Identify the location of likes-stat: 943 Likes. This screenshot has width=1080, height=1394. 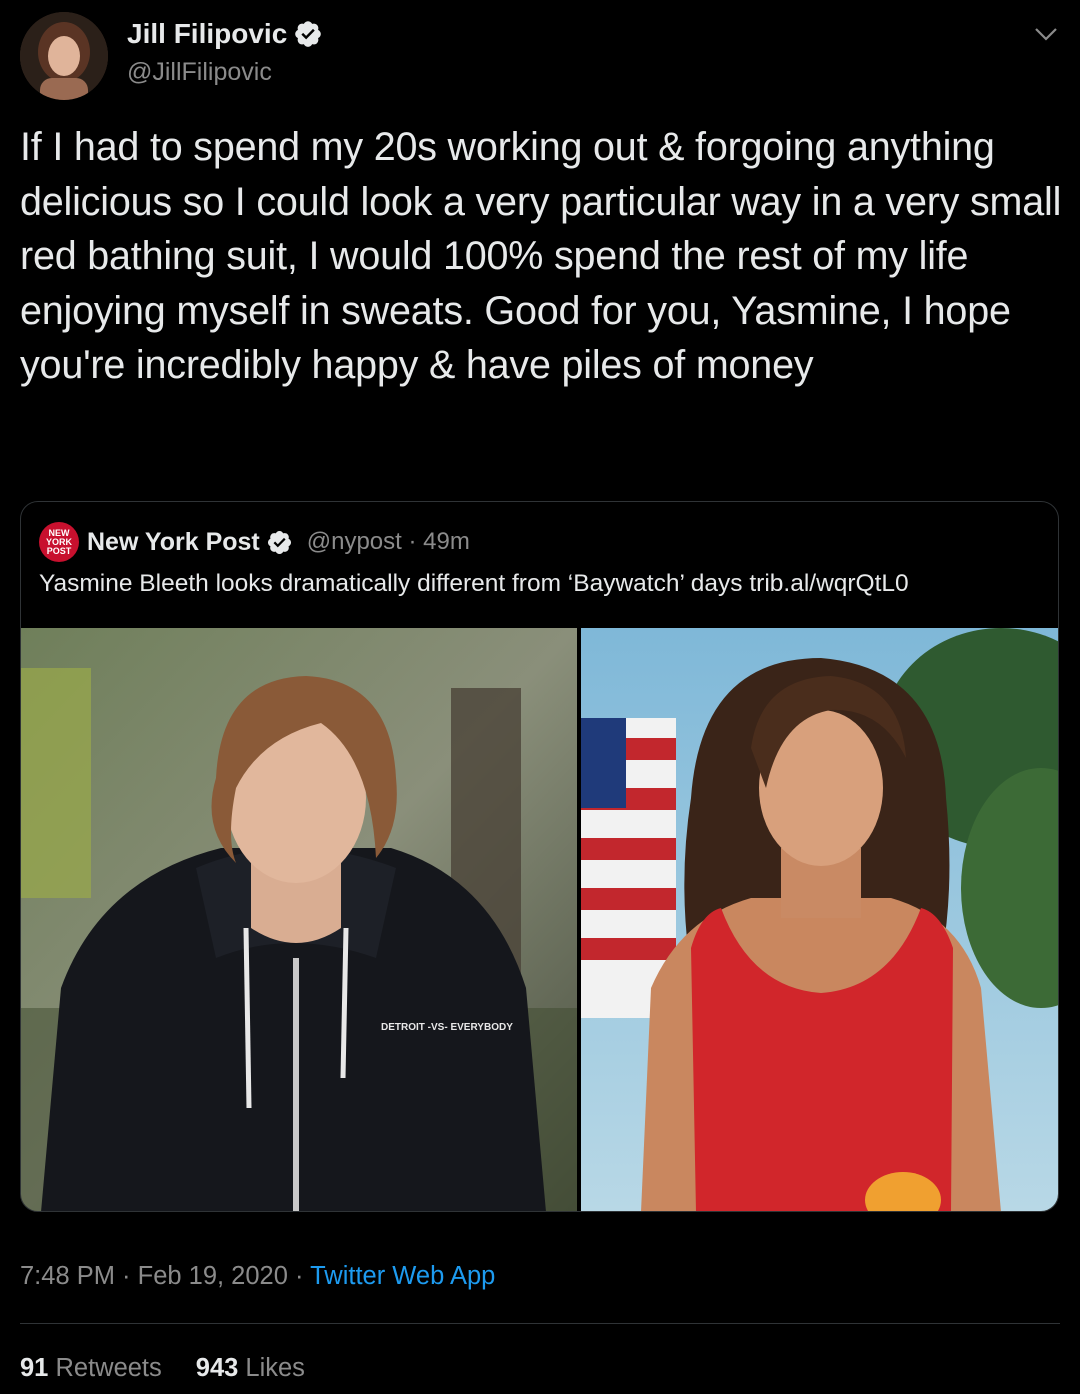
(250, 1368).